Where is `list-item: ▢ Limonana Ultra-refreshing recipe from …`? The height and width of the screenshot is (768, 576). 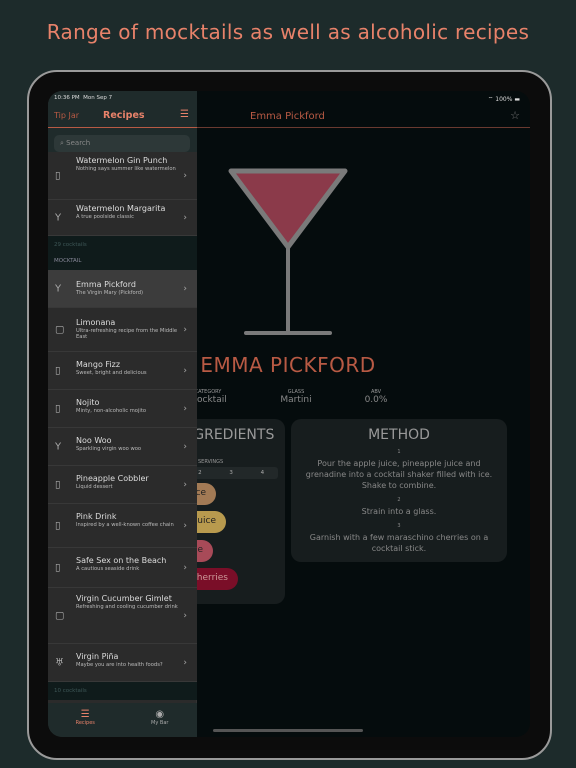 list-item: ▢ Limonana Ultra-refreshing recipe from … is located at coordinates (122, 330).